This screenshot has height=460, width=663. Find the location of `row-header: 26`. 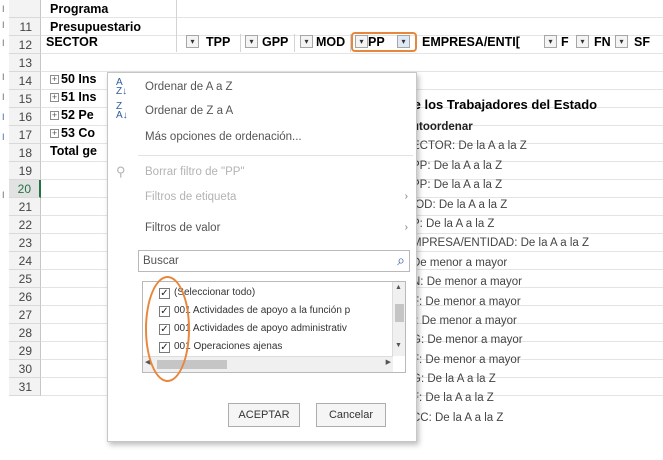

row-header: 26 is located at coordinates (25, 297).